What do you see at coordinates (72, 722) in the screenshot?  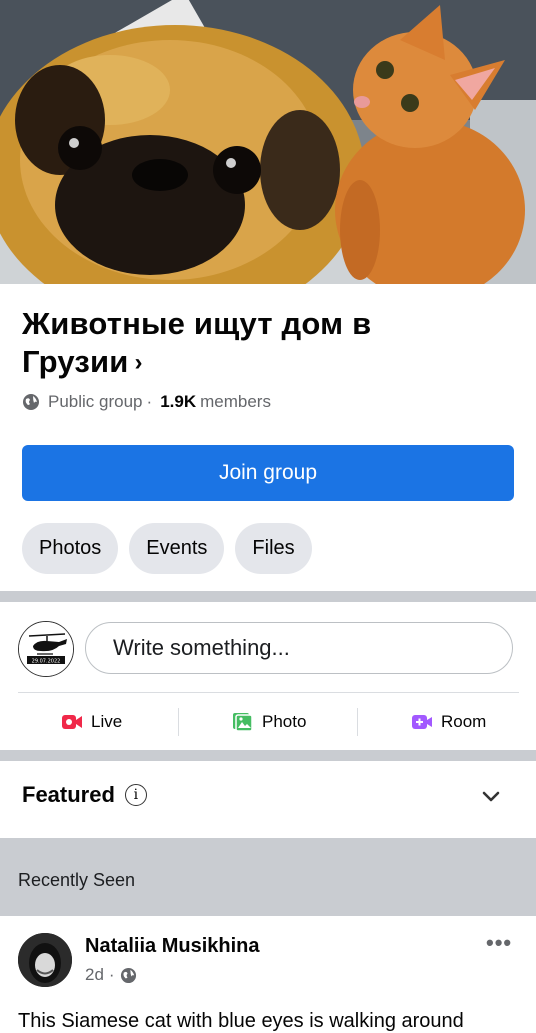 I see `live-video-icon` at bounding box center [72, 722].